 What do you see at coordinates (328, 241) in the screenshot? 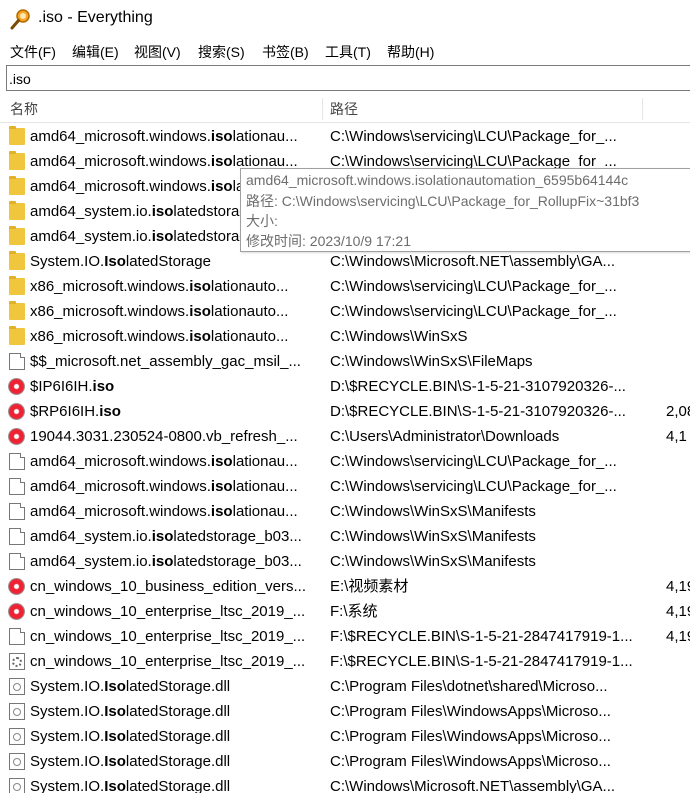
I see `tooltip-modified: 修改时间: 2023/10/9 17:21` at bounding box center [328, 241].